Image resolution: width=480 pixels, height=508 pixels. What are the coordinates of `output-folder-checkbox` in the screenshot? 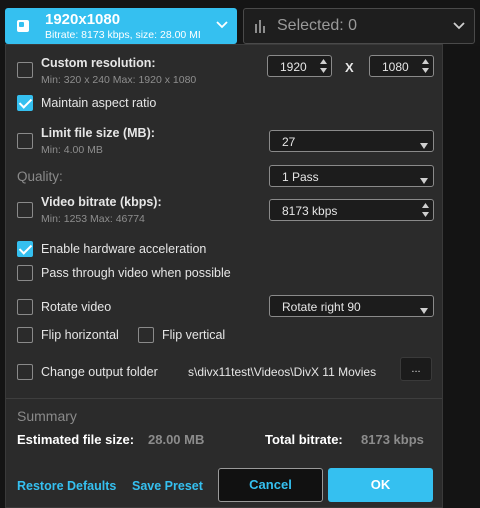 It's located at (25, 372).